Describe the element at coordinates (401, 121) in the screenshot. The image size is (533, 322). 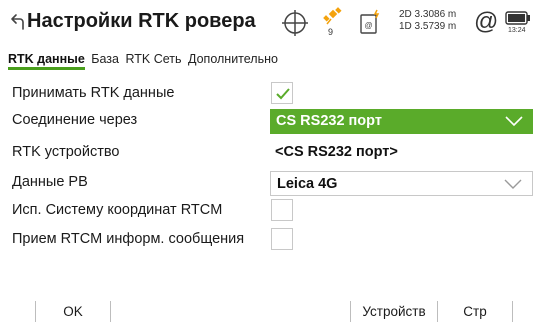
I see `connect-via-select: CS RS232 порт` at that location.